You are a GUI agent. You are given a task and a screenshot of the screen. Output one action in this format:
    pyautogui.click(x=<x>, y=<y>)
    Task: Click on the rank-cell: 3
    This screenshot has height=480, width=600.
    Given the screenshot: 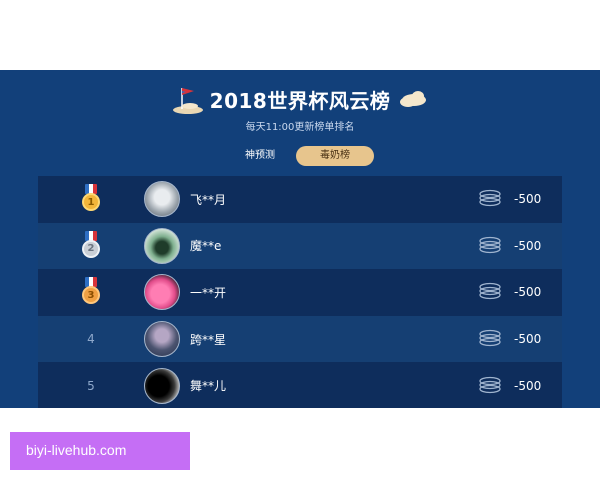 What is the action you would take?
    pyautogui.click(x=91, y=292)
    